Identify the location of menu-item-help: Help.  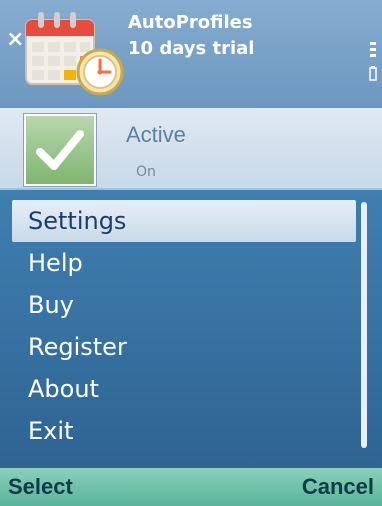
(184, 263).